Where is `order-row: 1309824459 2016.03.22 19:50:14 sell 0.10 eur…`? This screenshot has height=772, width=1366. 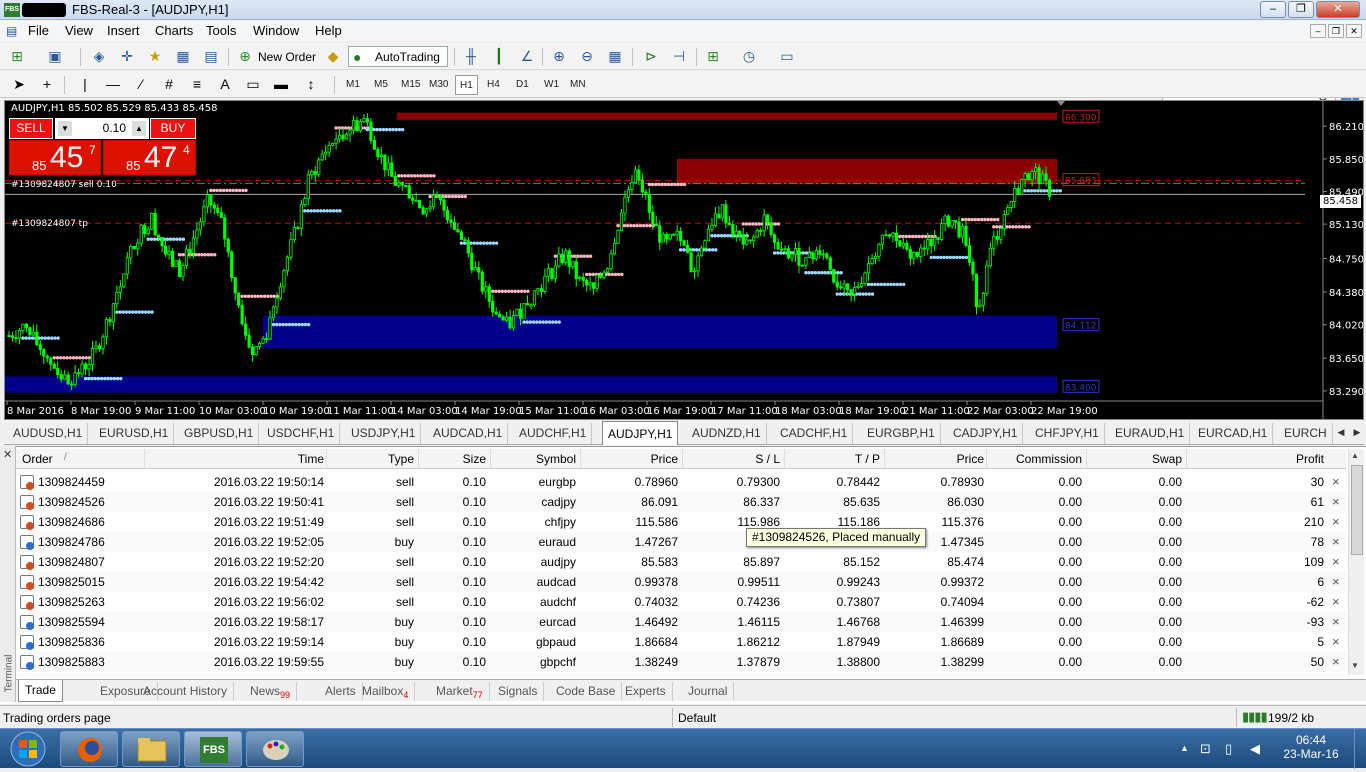 order-row: 1309824459 2016.03.22 19:50:14 sell 0.10 eur… is located at coordinates (681, 482).